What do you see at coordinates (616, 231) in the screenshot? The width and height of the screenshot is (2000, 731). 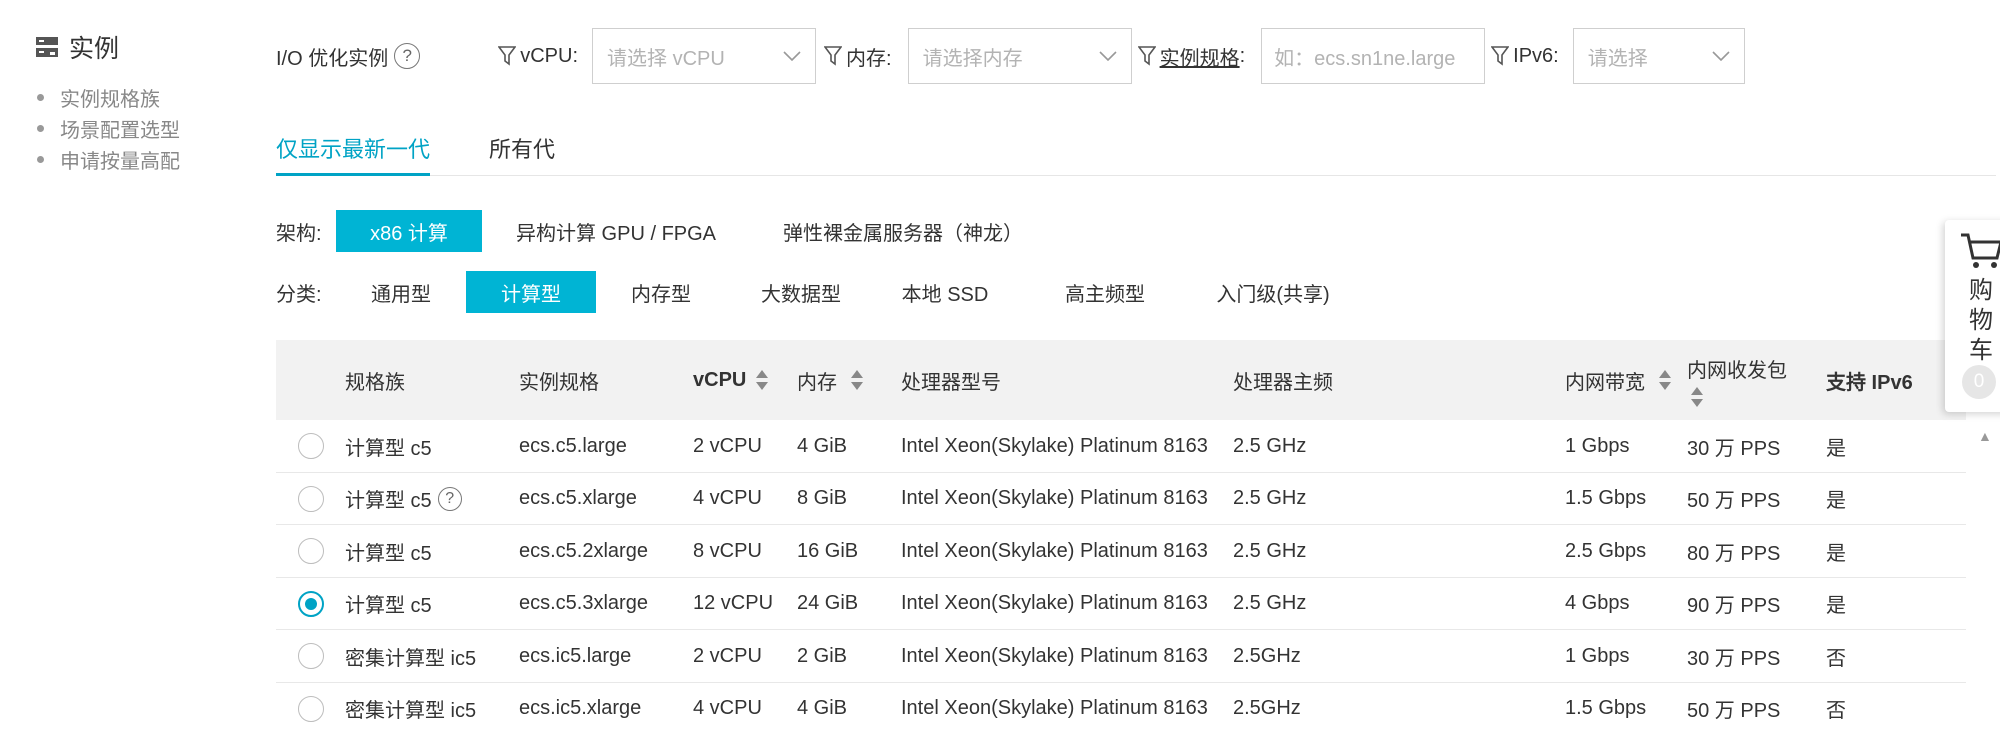 I see `arch-option-gpu-fpga: 异构计算 GPU / FPGA` at bounding box center [616, 231].